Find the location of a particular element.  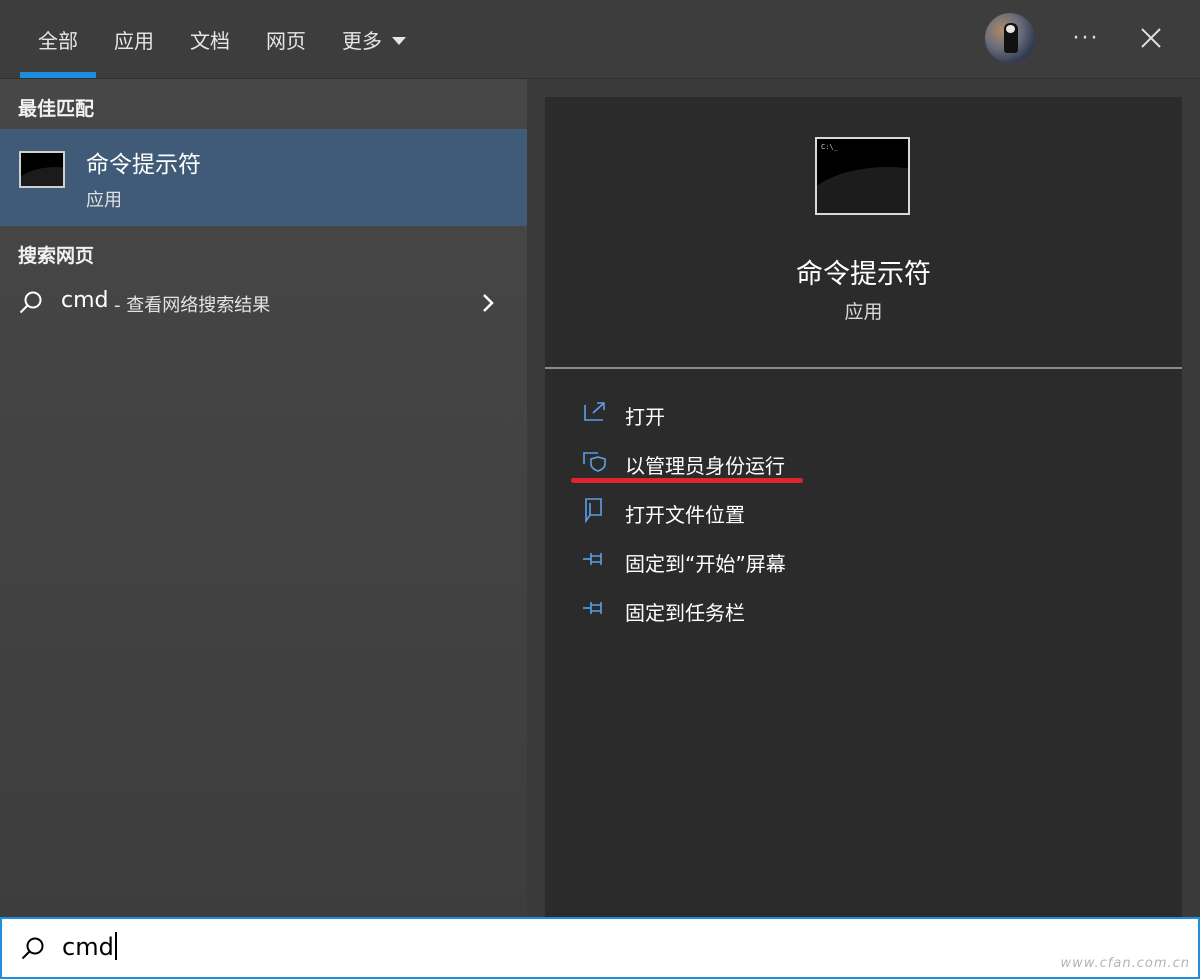

action-label: 打开 is located at coordinates (645, 417).